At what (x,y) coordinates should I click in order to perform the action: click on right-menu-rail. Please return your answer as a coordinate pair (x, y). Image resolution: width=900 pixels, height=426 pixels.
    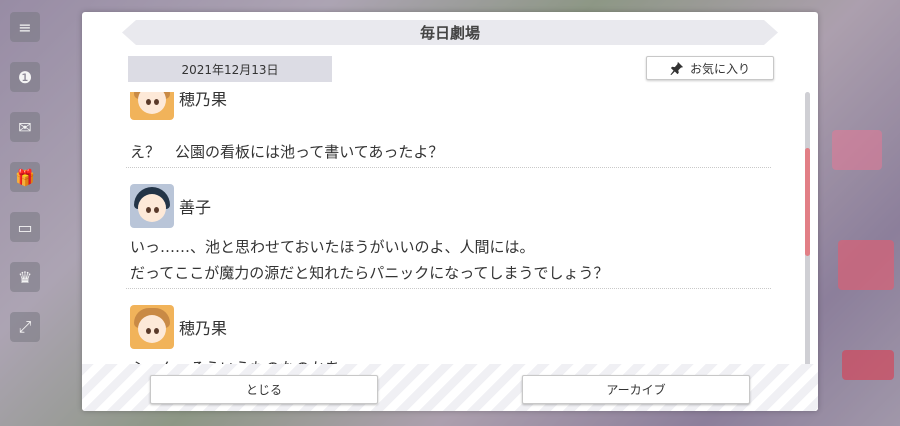
    Looking at the image, I should click on (859, 213).